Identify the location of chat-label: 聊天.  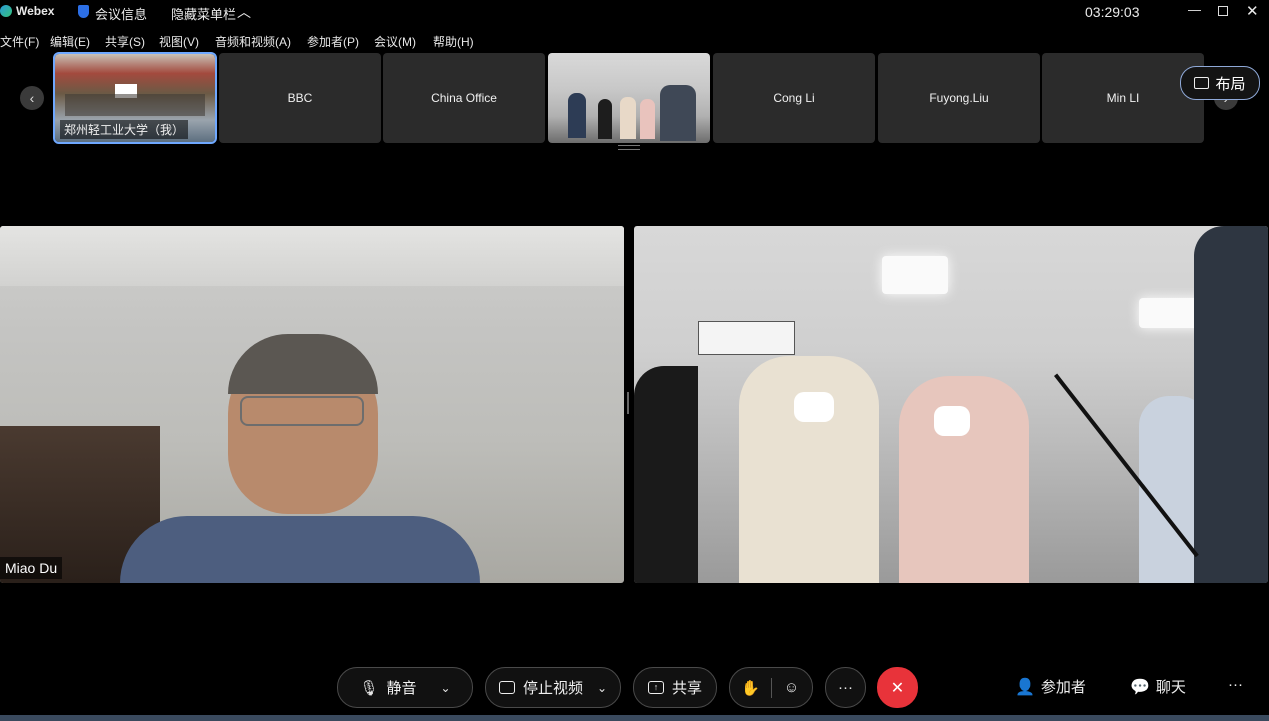
(1170, 687).